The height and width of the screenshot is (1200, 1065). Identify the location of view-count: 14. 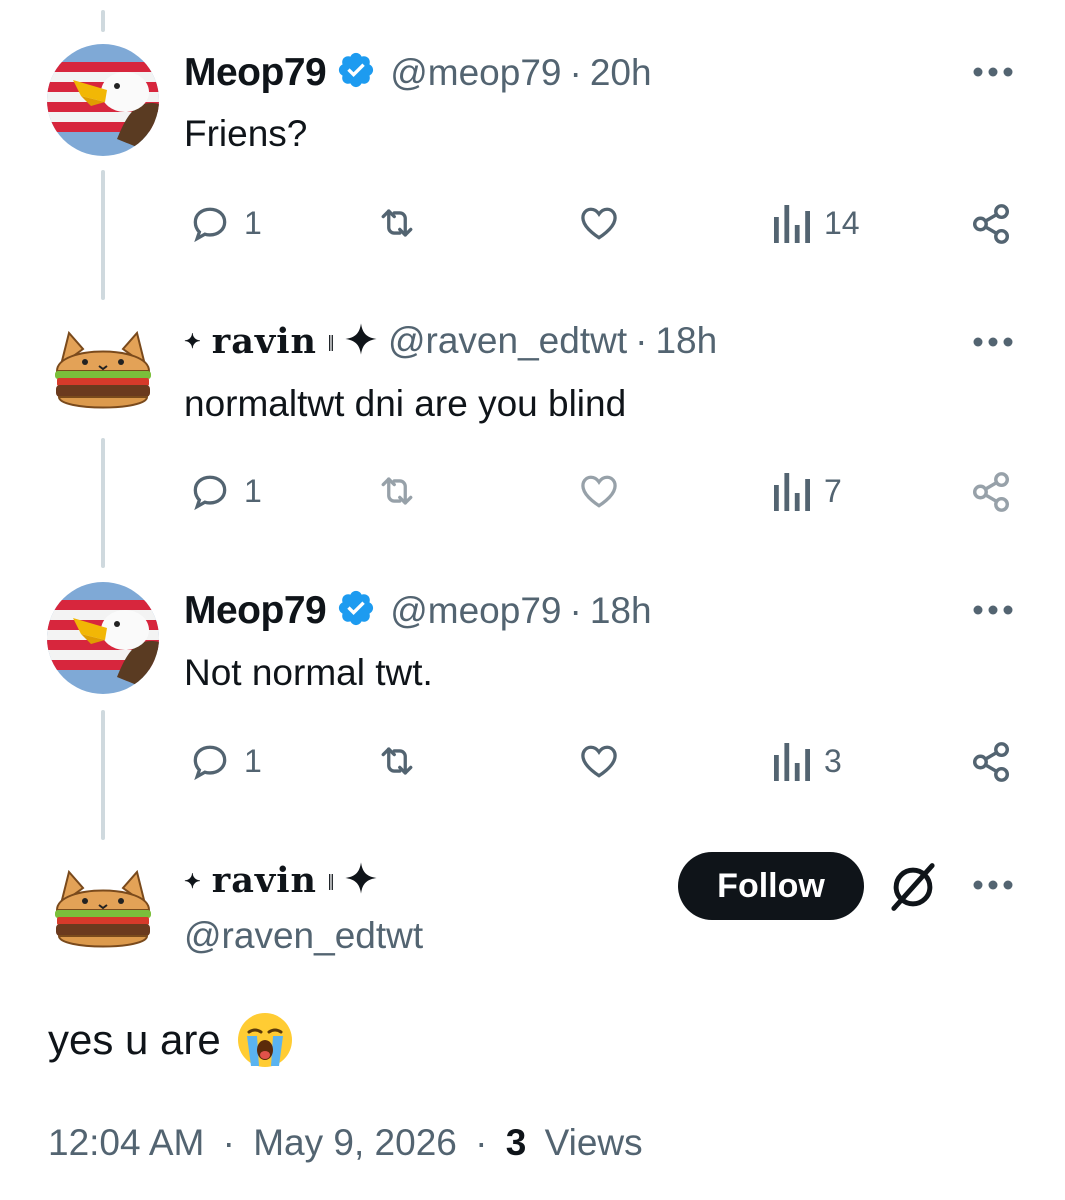
(842, 222).